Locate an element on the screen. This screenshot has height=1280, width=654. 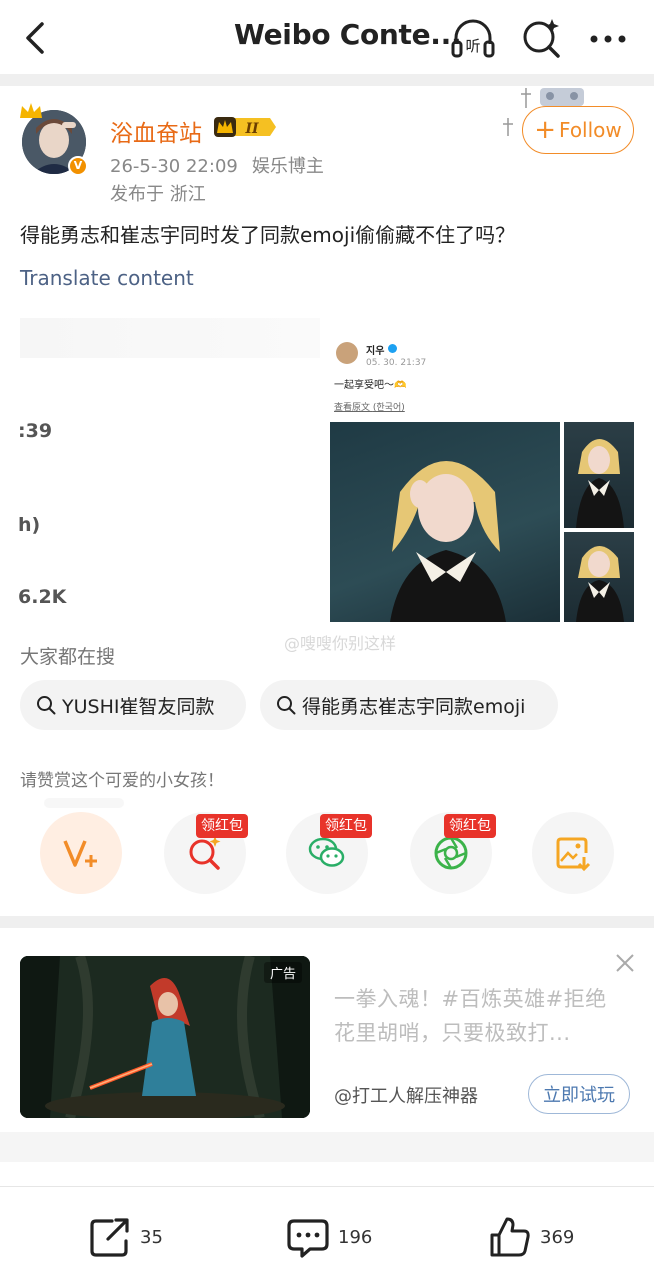
v-plus-icon is located at coordinates (80, 853).